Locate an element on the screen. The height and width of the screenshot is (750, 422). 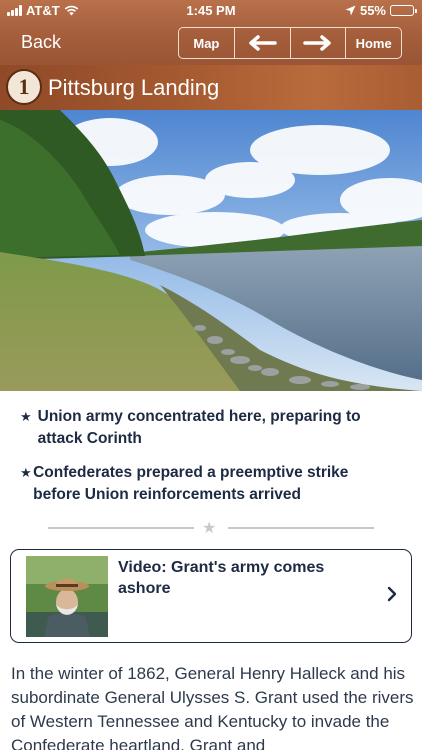
battery-icon is located at coordinates (403, 10).